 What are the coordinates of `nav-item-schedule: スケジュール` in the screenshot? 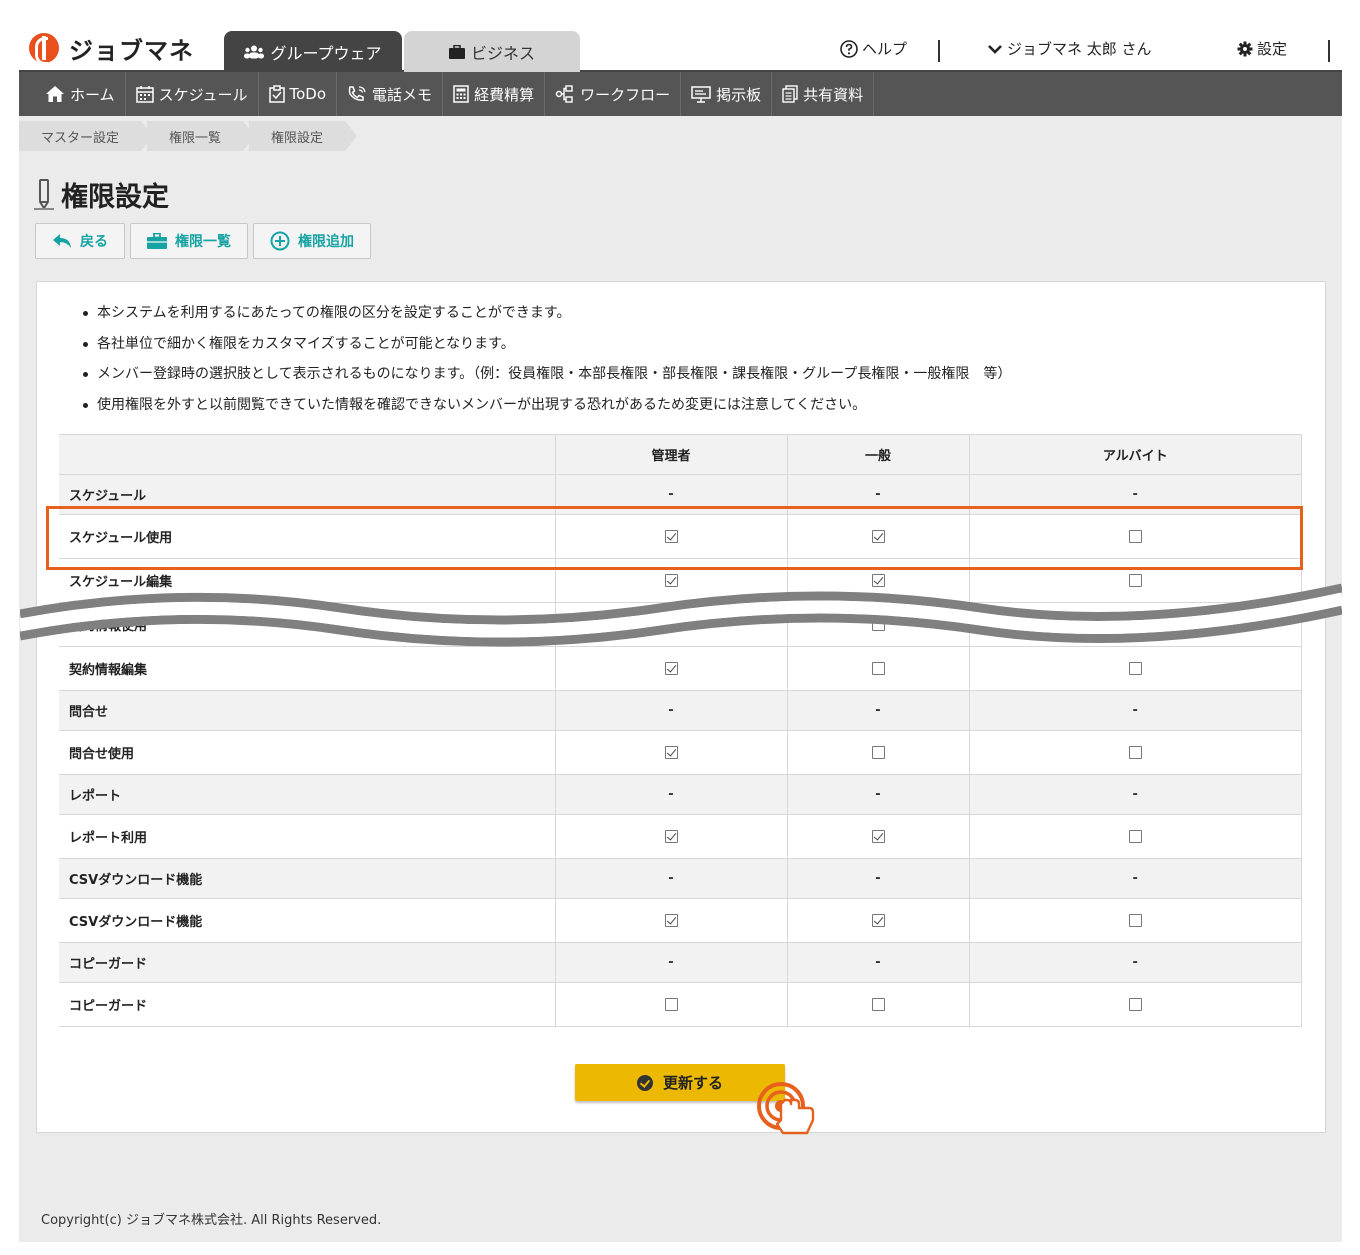 It's located at (192, 94).